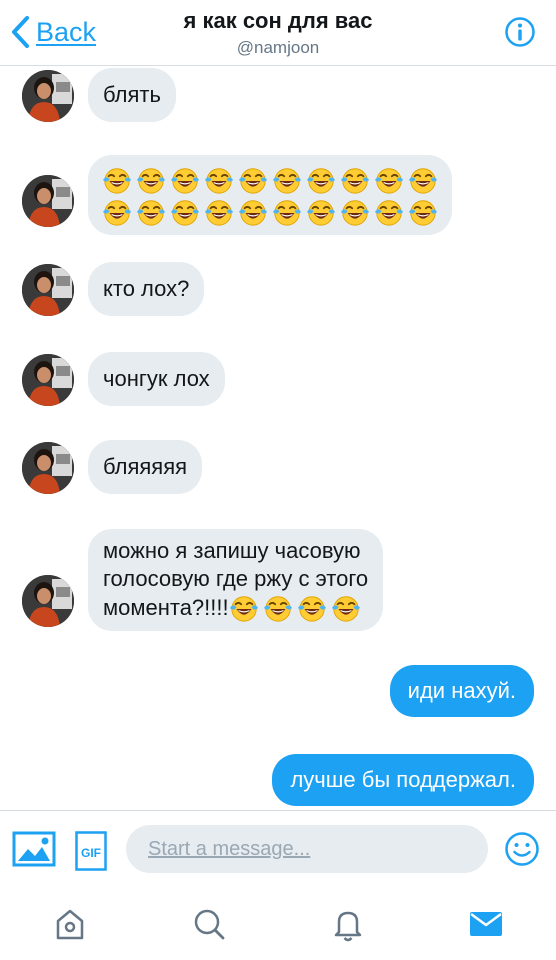 The image size is (556, 960). I want to click on conversation-handle: @namjoon, so click(278, 47).